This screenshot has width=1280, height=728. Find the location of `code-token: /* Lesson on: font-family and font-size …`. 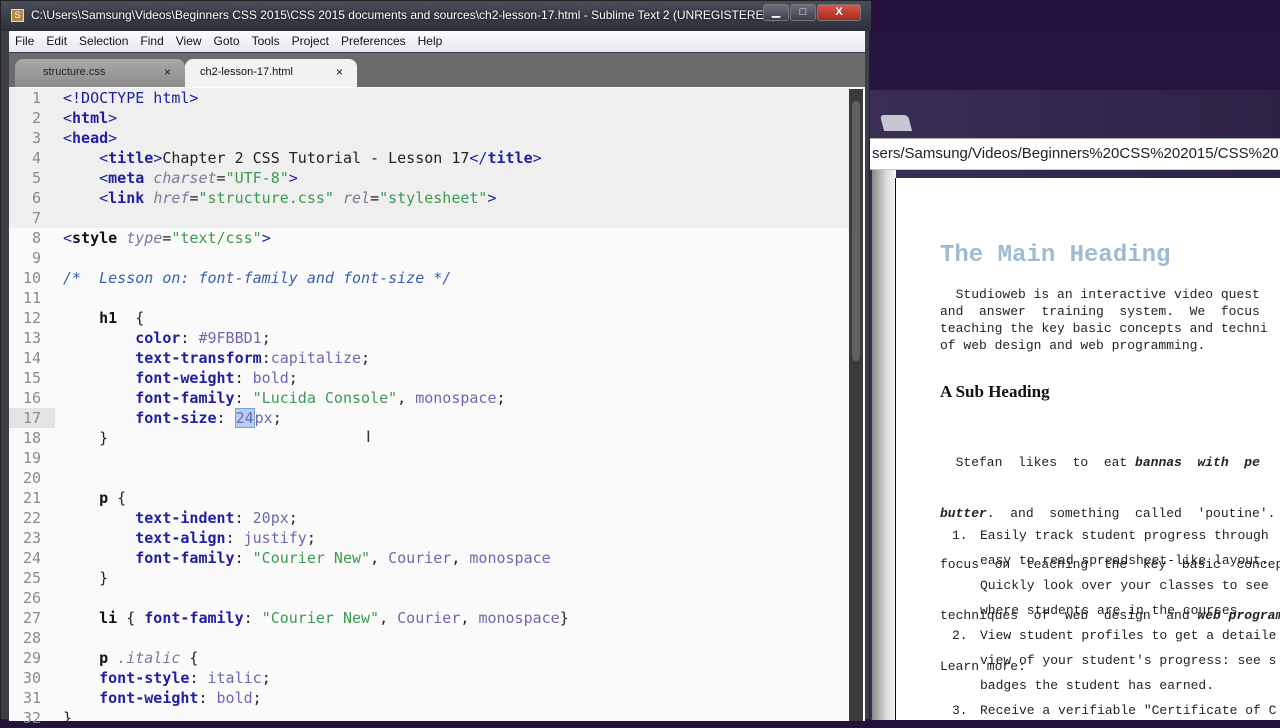

code-token: /* Lesson on: font-family and font-size … is located at coordinates (257, 278).